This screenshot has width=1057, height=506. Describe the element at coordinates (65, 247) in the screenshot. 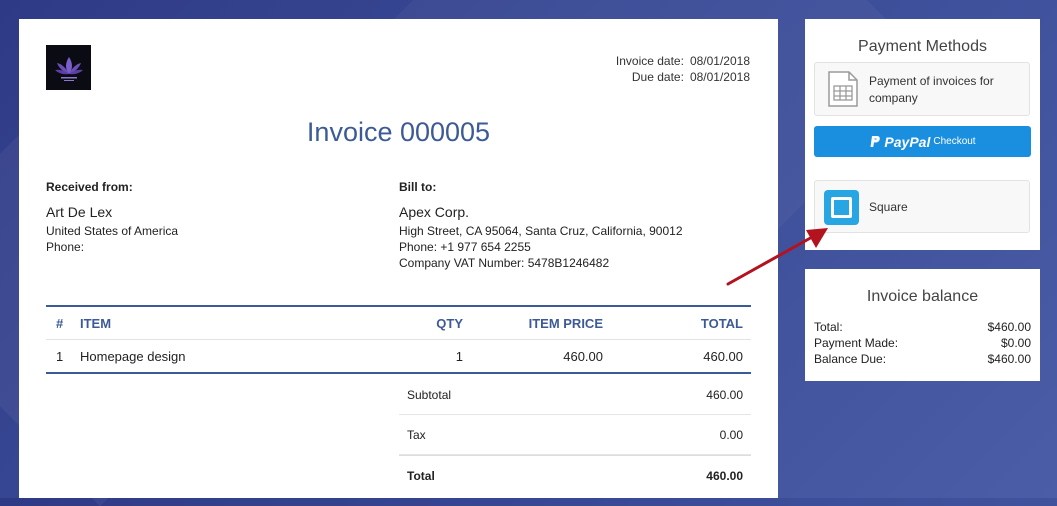

I see `sender-phone: Phone:` at that location.